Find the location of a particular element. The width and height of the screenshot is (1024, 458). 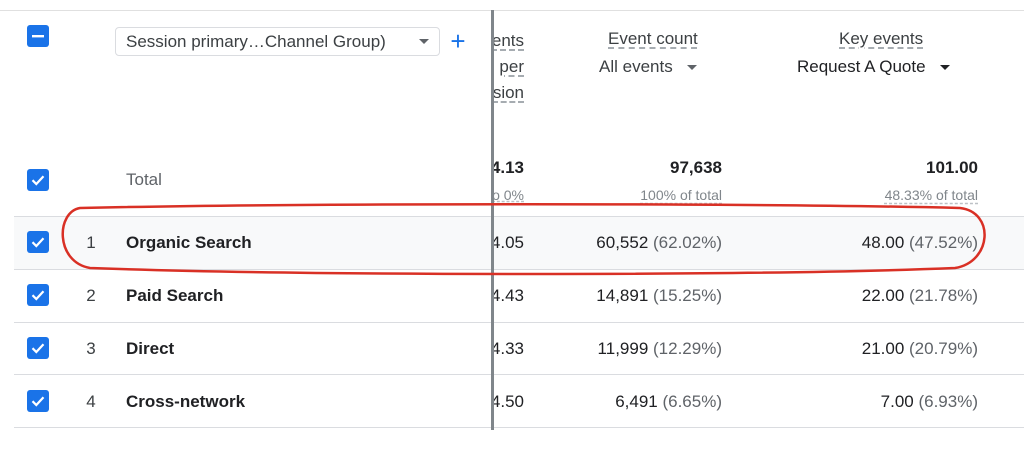

total-event-count-share: 100% of total is located at coordinates (681, 195).